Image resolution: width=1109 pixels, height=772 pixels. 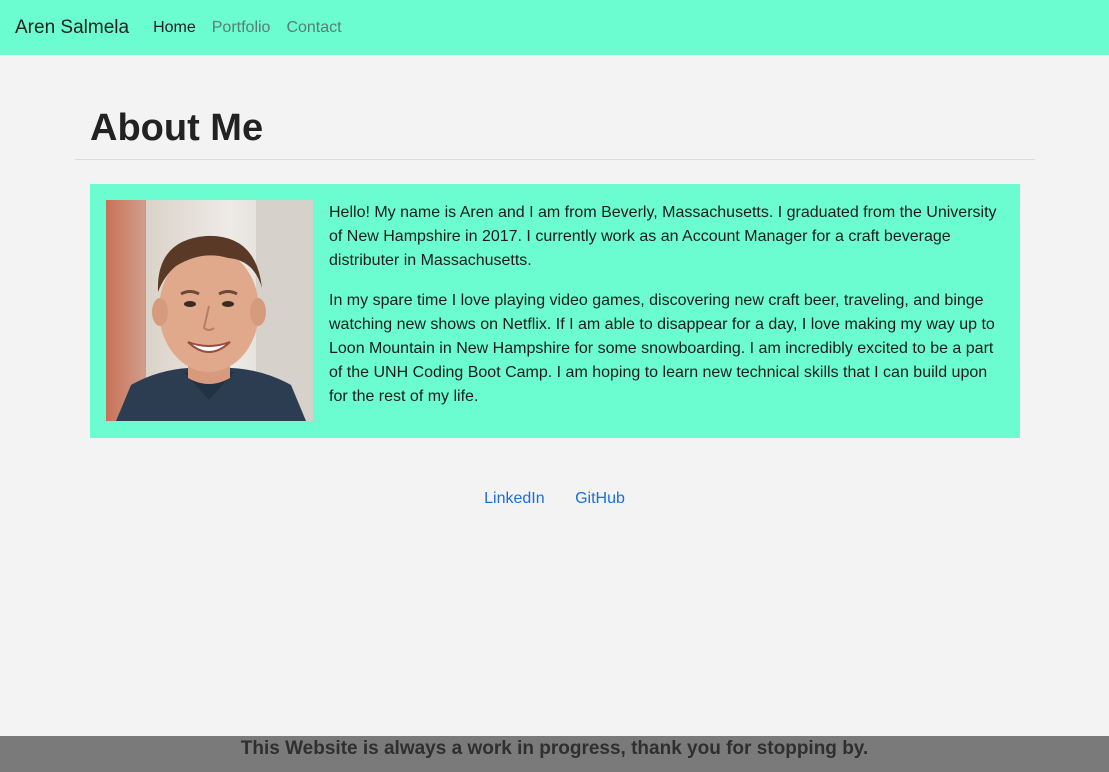 What do you see at coordinates (600, 498) in the screenshot?
I see `github-link: GitHub` at bounding box center [600, 498].